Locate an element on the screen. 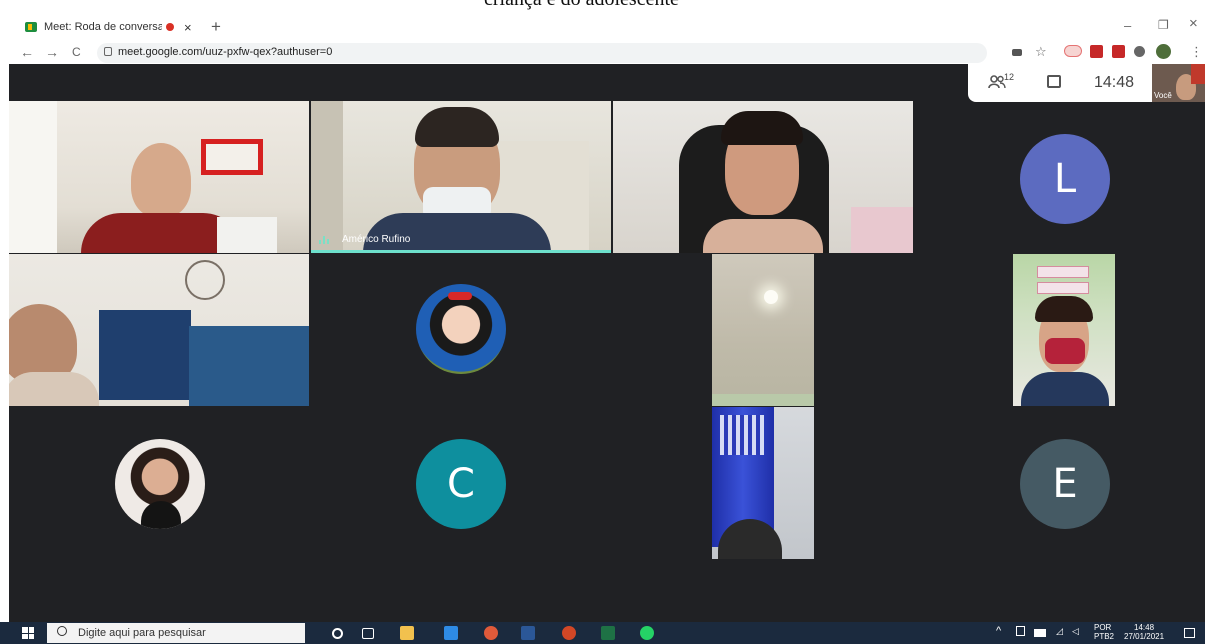 The width and height of the screenshot is (1205, 644). keyboard-layout: PTB2 is located at coordinates (1104, 636).